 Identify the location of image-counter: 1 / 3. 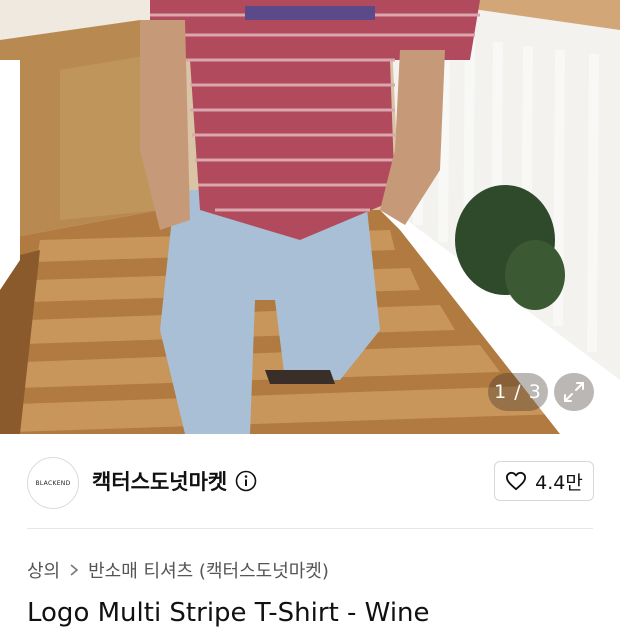
(518, 392).